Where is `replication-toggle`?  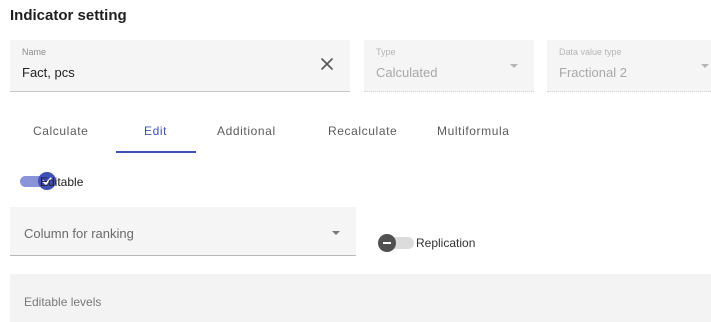 replication-toggle is located at coordinates (396, 243).